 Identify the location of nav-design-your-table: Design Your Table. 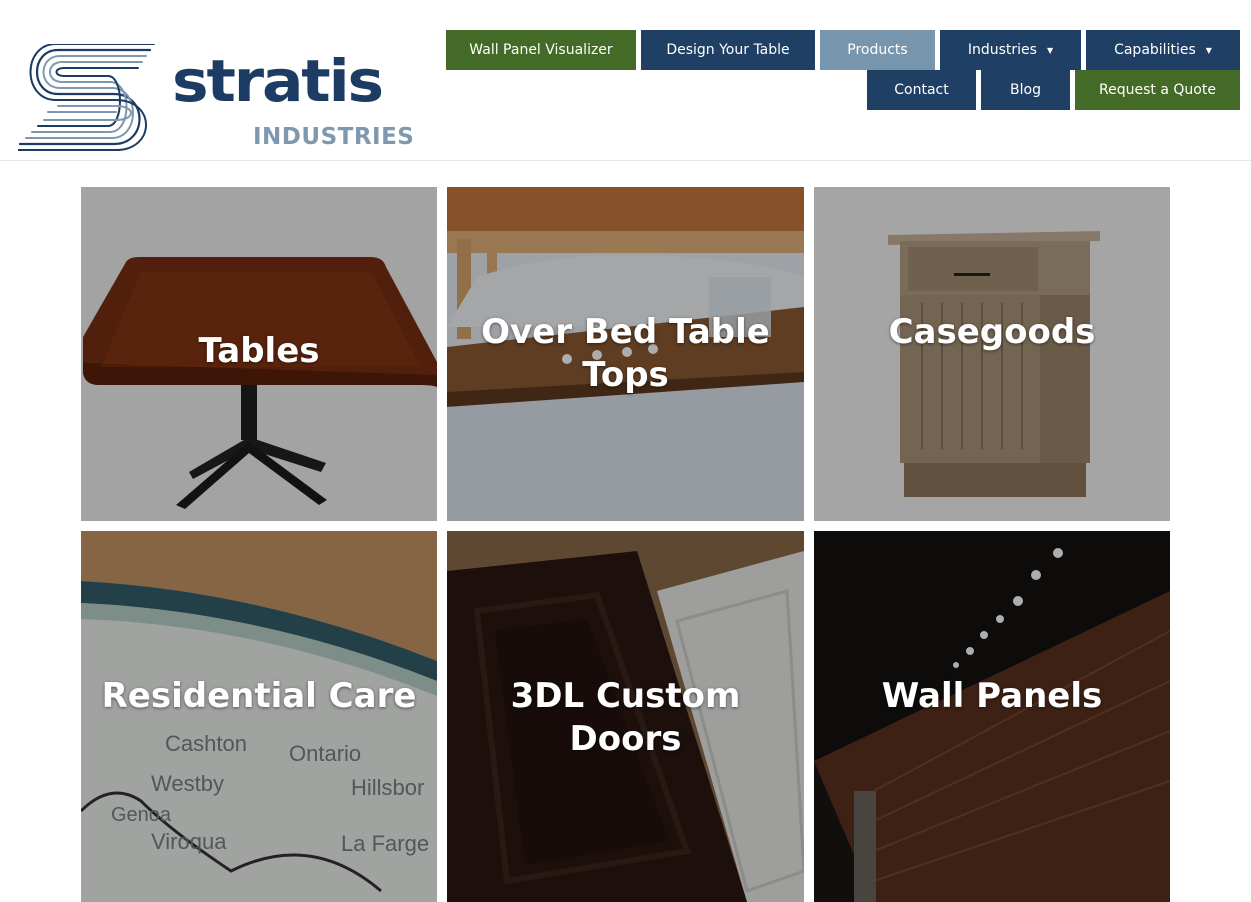
(728, 50).